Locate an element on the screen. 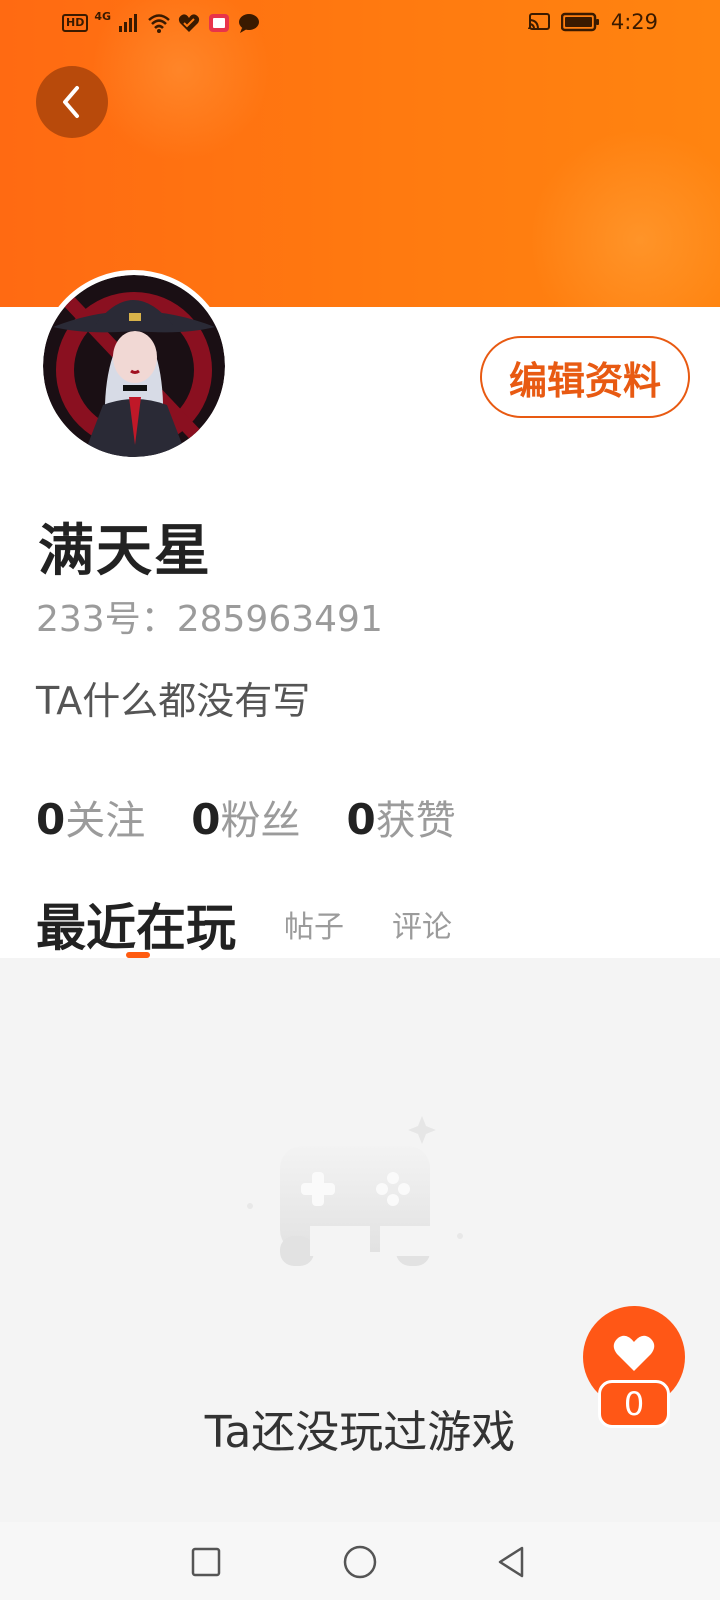 This screenshot has width=720, height=1600. gamepad-icon is located at coordinates (355, 1191).